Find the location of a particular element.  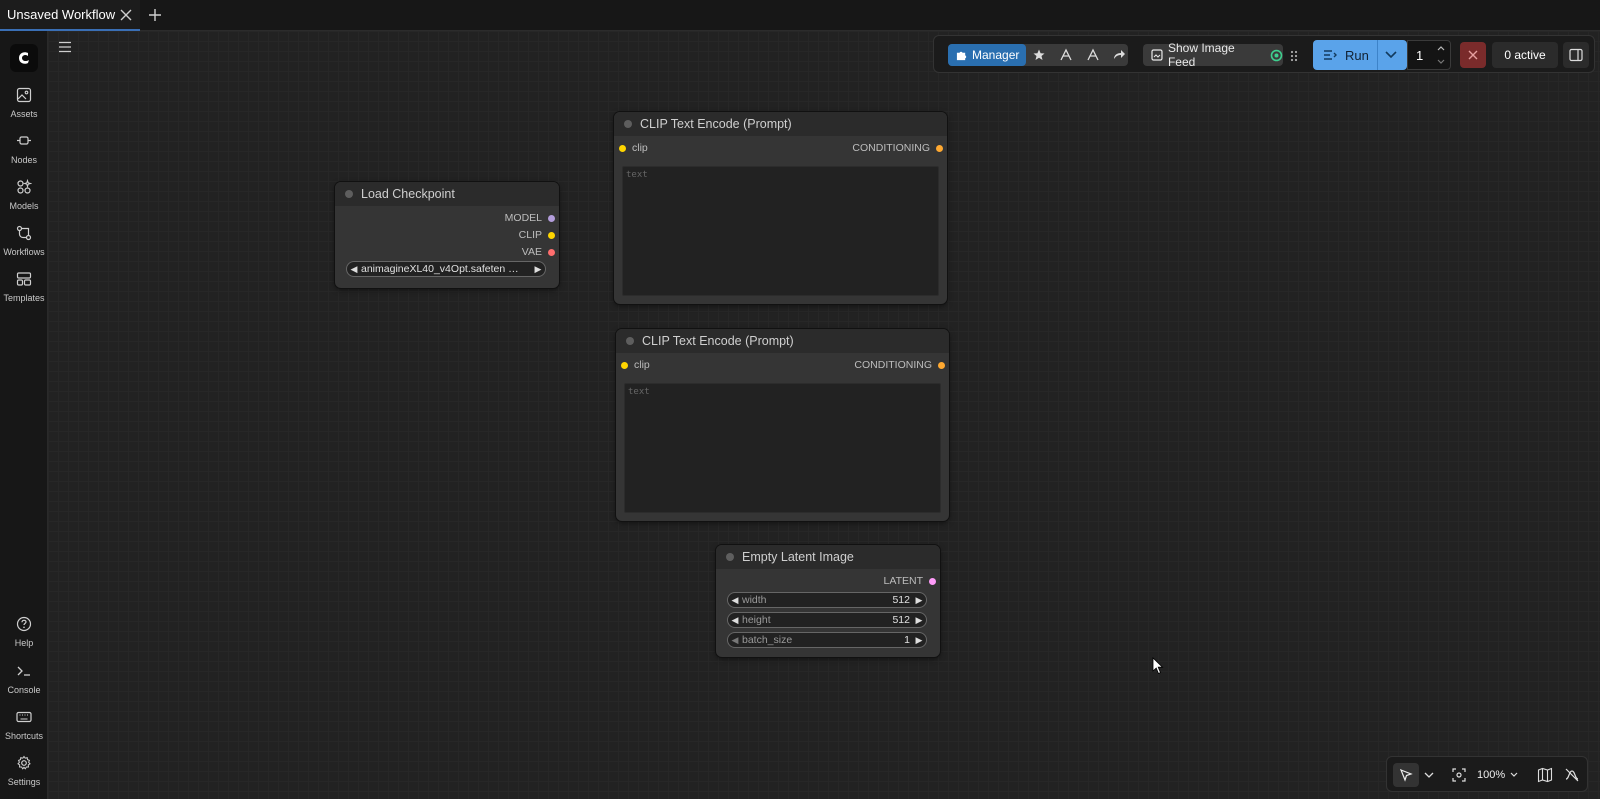

node-header: Load Checkpoint is located at coordinates (447, 194).